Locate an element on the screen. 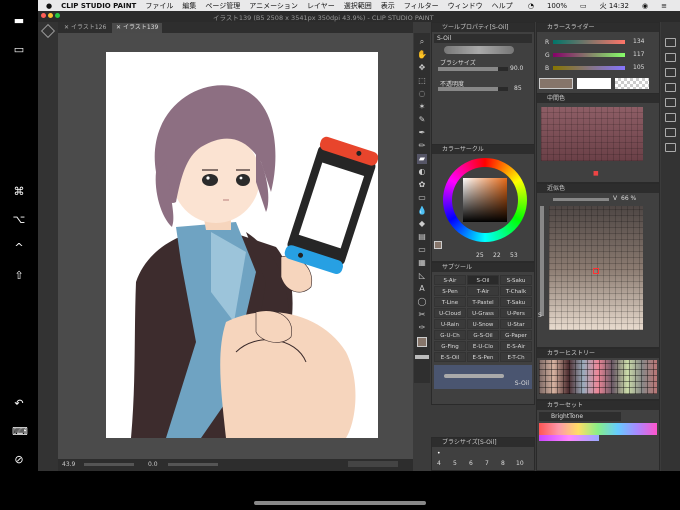 The image size is (680, 510). close-window-icon is located at coordinates (43, 15).